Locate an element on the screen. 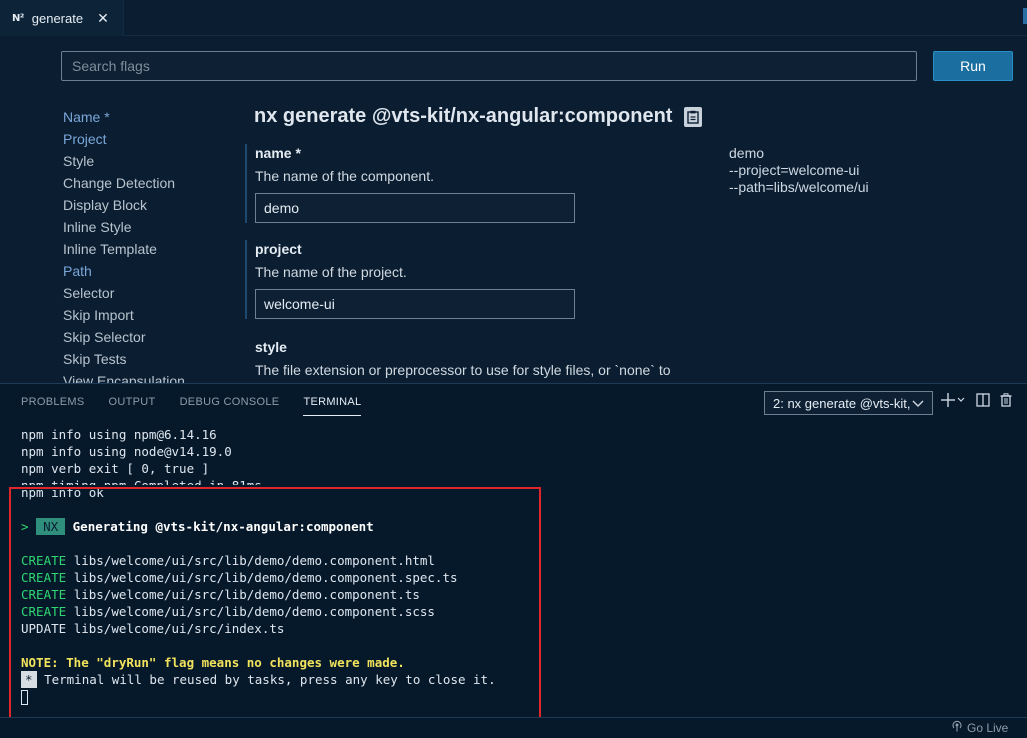  file-op: UPDATE is located at coordinates (44, 628).